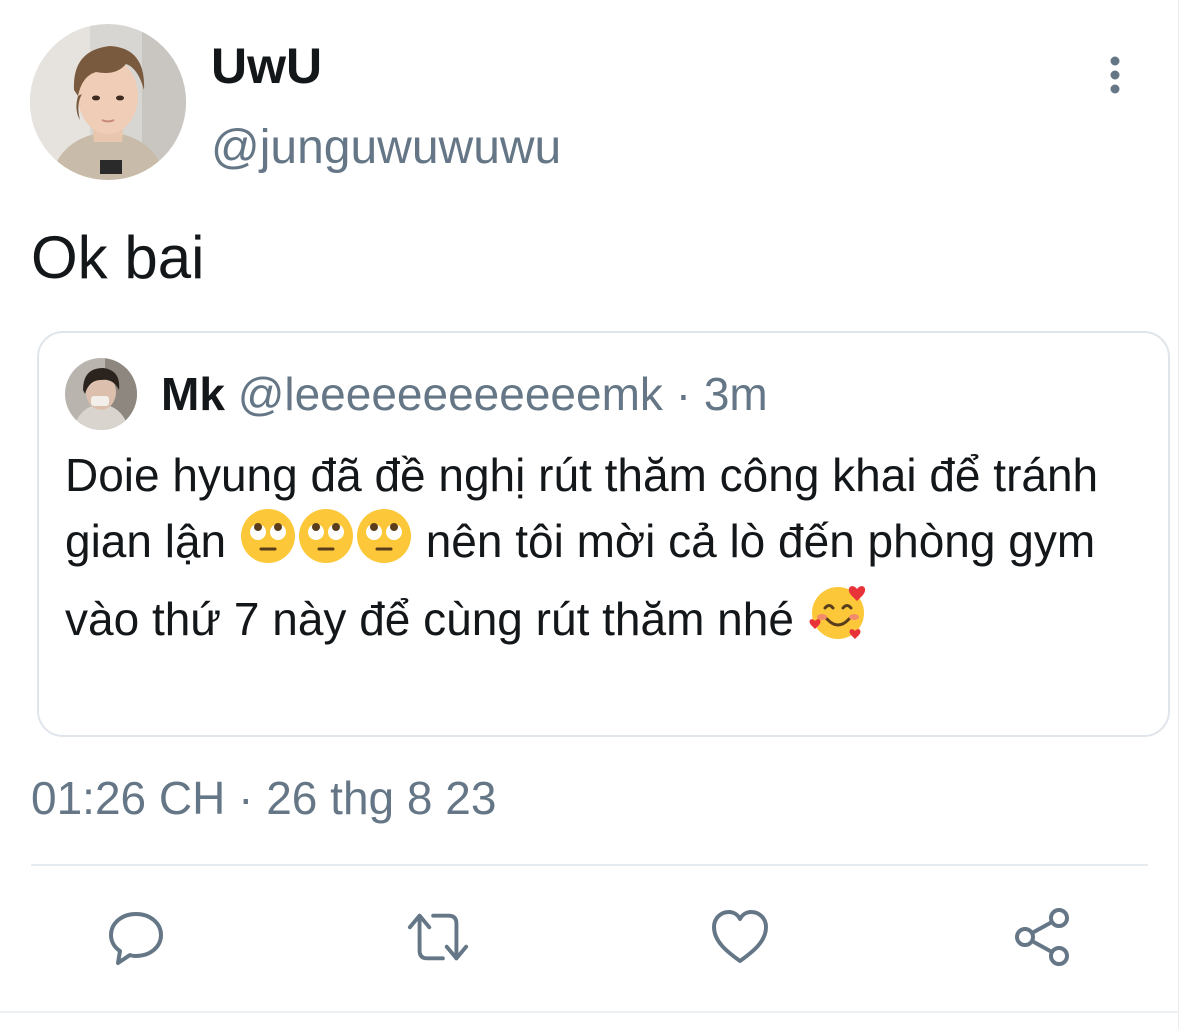 Image resolution: width=1179 pixels, height=1029 pixels. I want to click on author-handle: @junguwuwuwu, so click(386, 148).